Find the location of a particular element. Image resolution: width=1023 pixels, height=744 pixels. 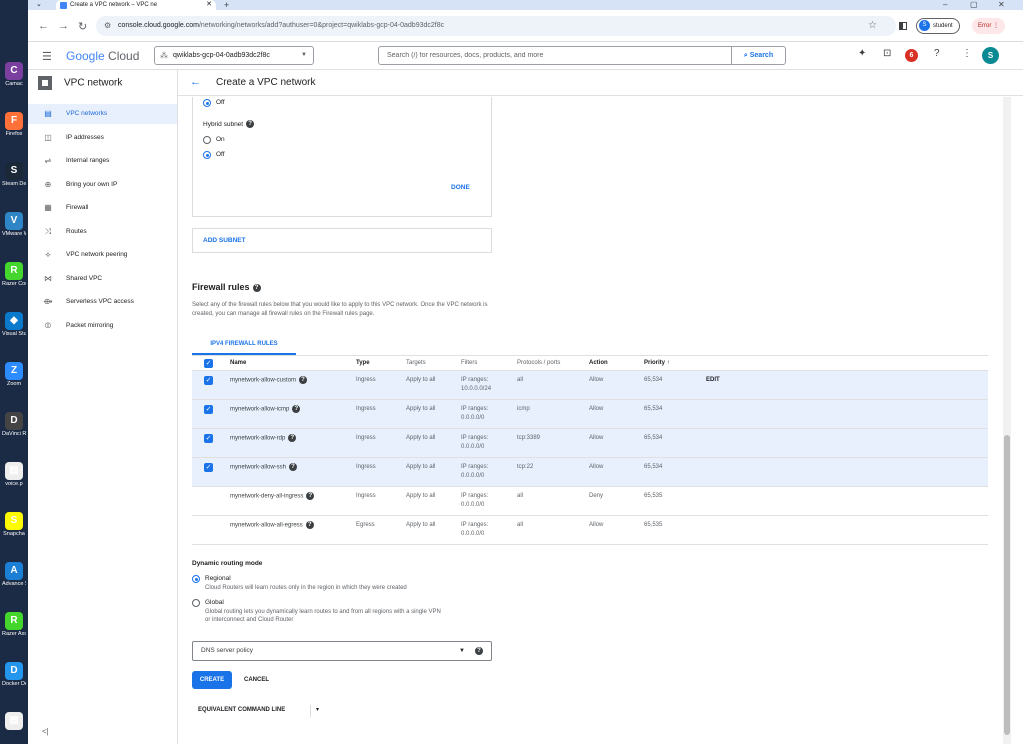

desktop-shortcut: F Firefox is located at coordinates (14, 125).